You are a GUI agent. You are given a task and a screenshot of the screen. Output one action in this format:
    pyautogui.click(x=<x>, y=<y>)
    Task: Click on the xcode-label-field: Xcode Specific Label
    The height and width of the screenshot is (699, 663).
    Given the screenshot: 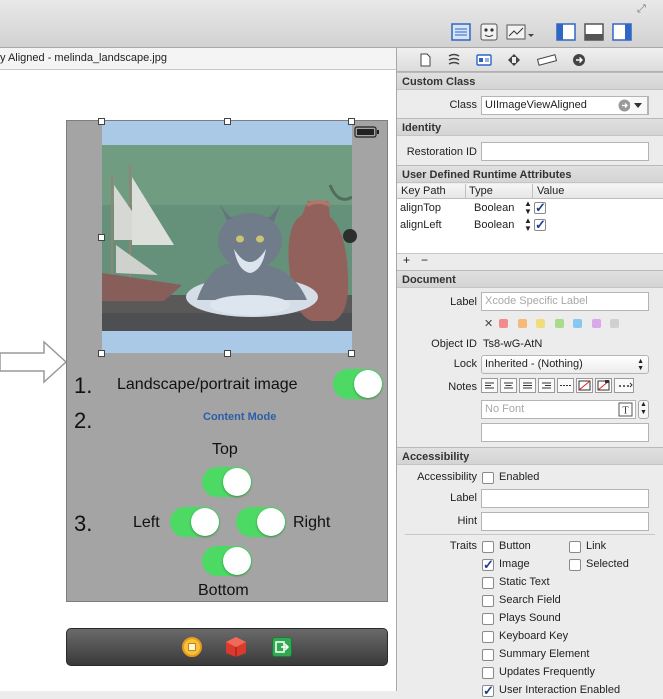 What is the action you would take?
    pyautogui.click(x=565, y=301)
    